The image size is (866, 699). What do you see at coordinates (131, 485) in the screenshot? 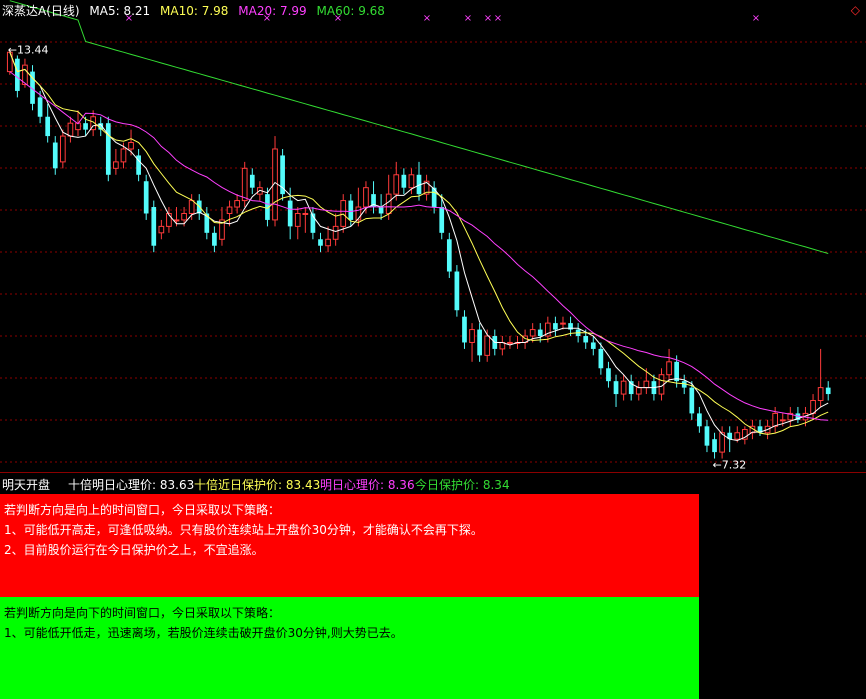
I see `ten-x-psych-price: 十倍明日心理价: 83.63` at bounding box center [131, 485].